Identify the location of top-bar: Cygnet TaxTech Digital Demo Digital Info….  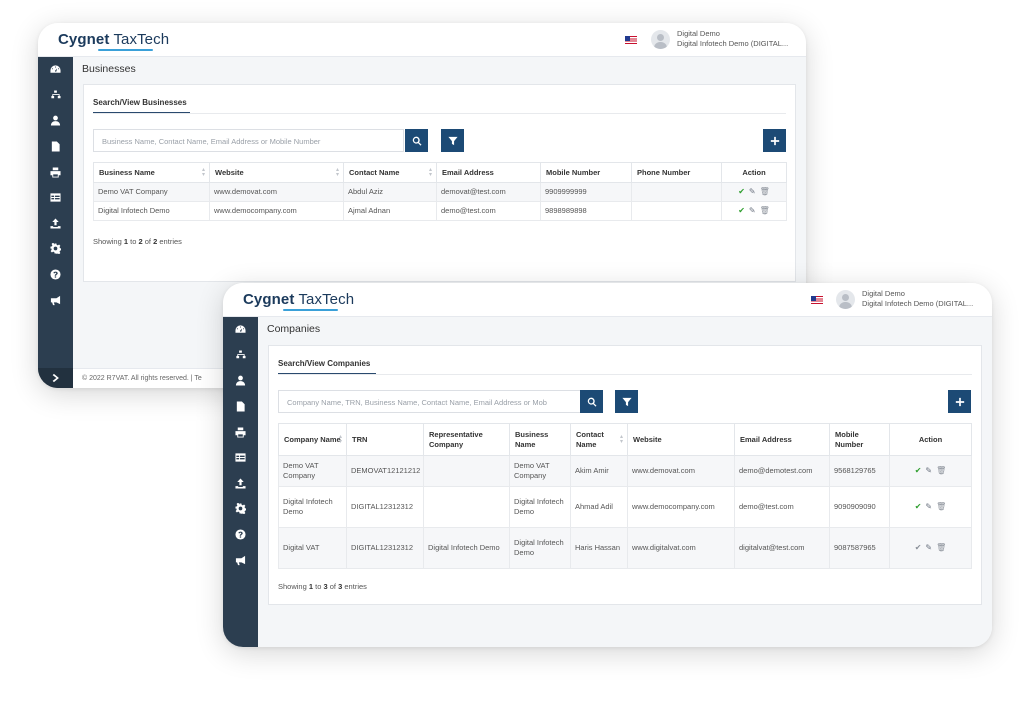
(422, 40).